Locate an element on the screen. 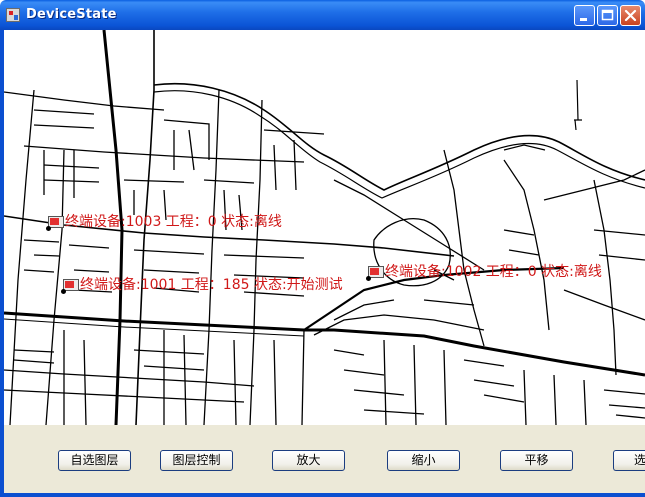 This screenshot has width=645, height=497. close-icon is located at coordinates (630, 15).